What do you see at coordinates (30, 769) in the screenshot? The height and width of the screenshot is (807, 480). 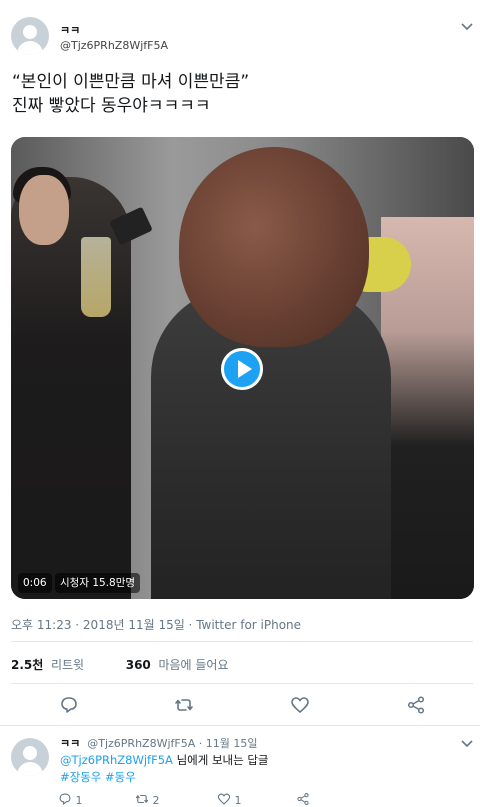 I see `reply-avatar-body` at bounding box center [30, 769].